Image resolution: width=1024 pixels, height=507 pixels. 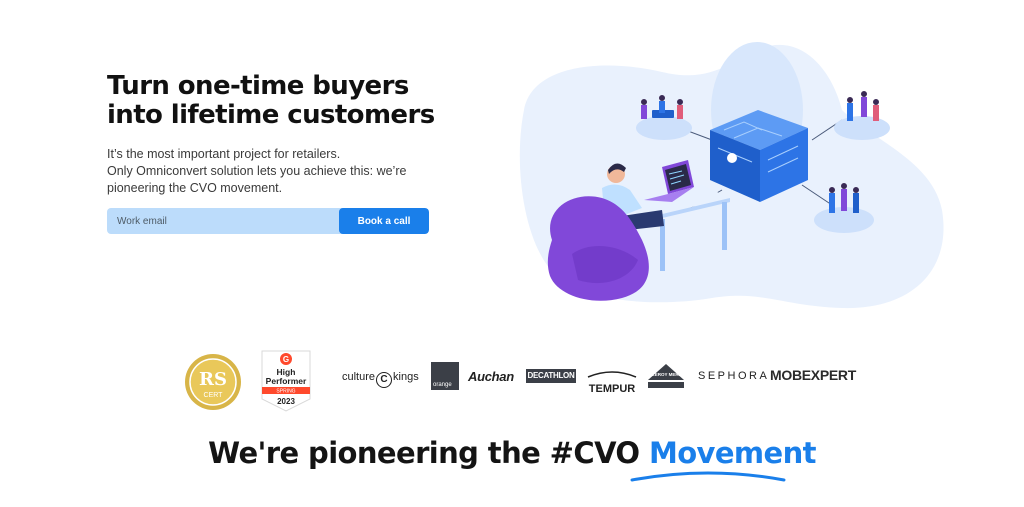 What do you see at coordinates (669, 374) in the screenshot?
I see `leroy-merlin-text: LEROY MERLIN` at bounding box center [669, 374].